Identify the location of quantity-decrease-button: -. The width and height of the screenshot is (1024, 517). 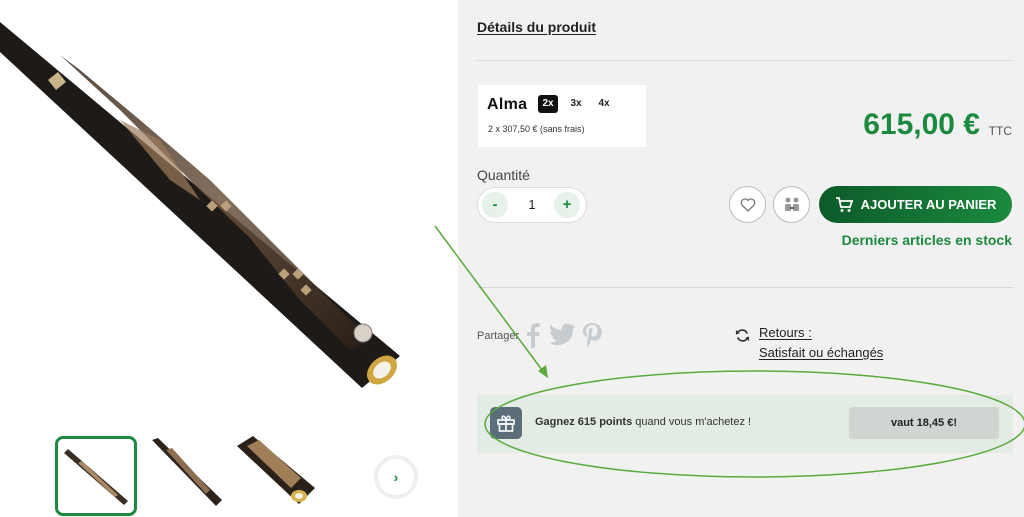
(495, 205).